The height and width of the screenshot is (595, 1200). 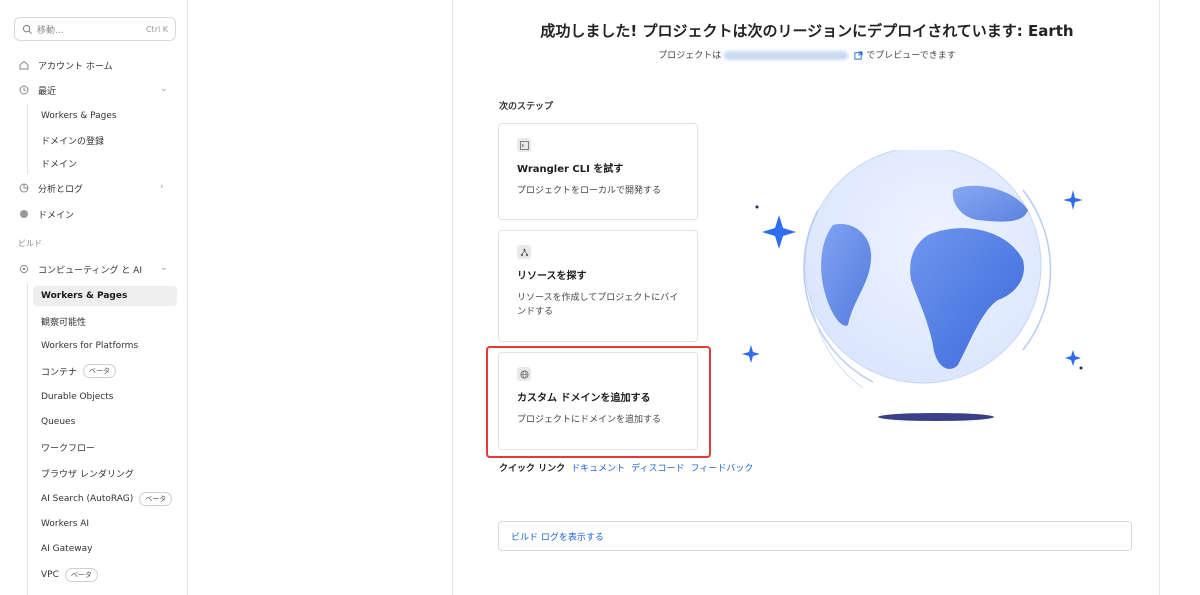 I want to click on quick-links-label: クイック リンク, so click(x=532, y=469).